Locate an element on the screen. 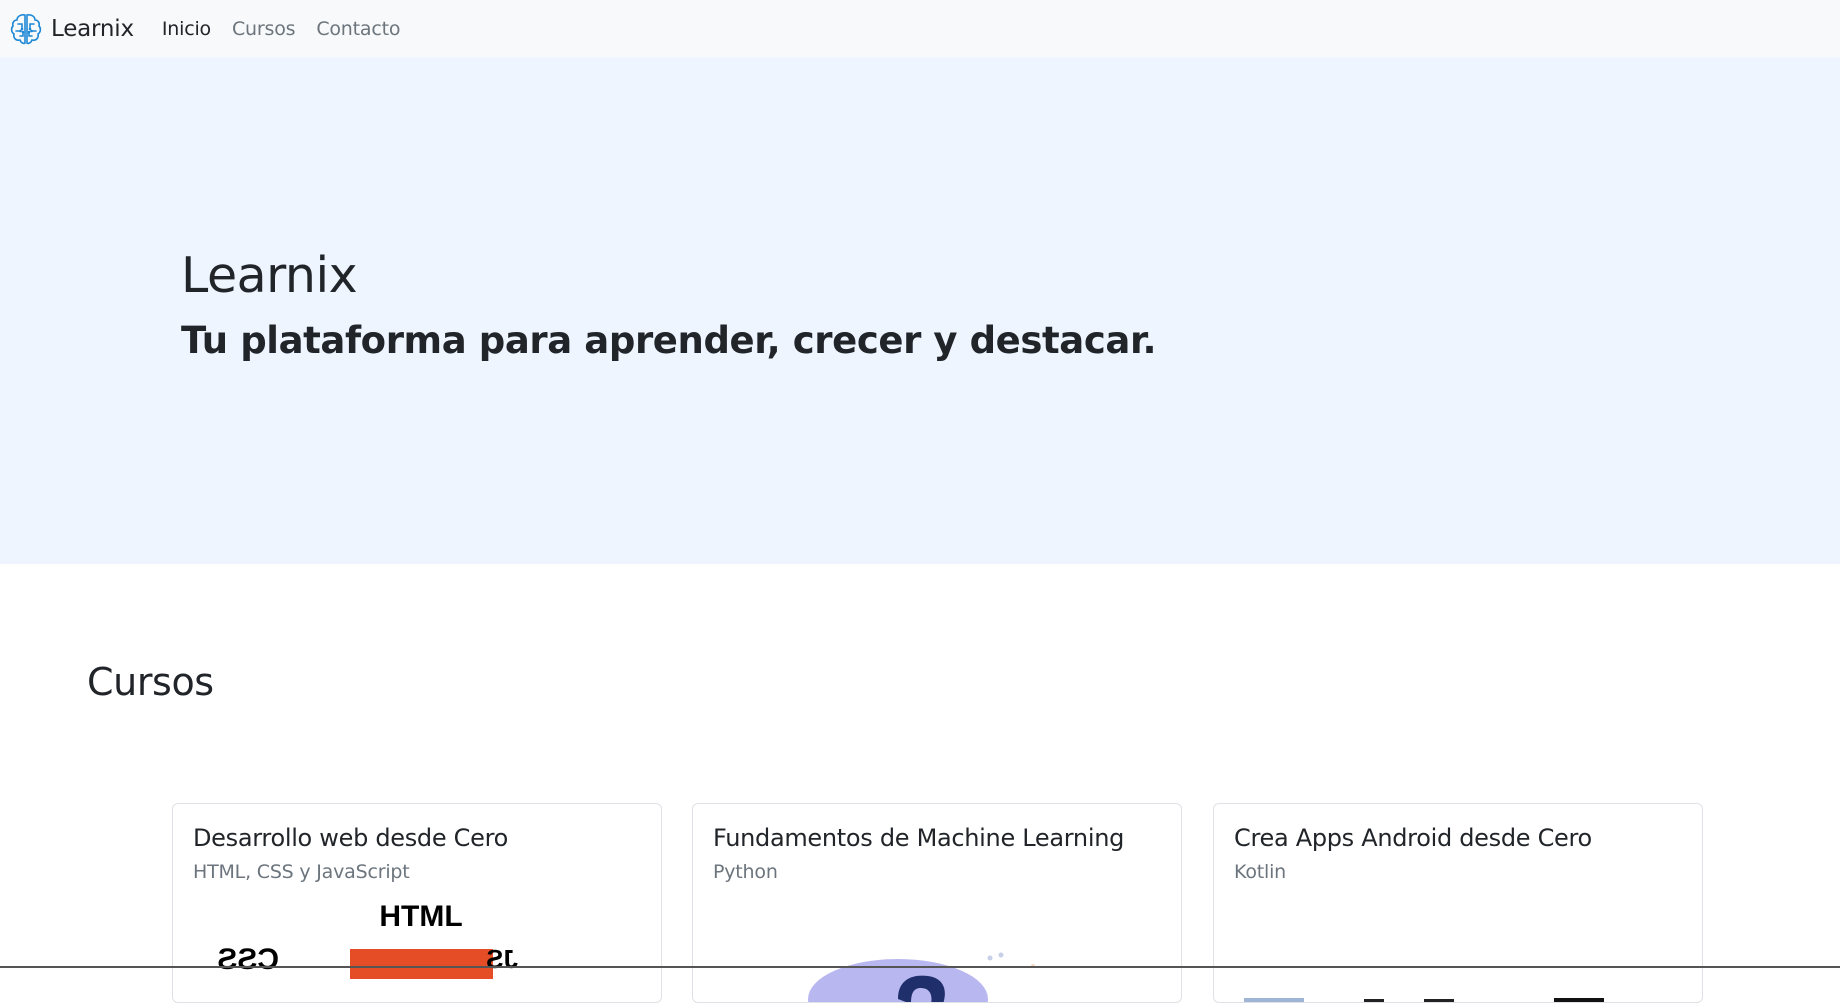 This screenshot has height=1003, width=1840. brand-name: Learnix is located at coordinates (92, 28).